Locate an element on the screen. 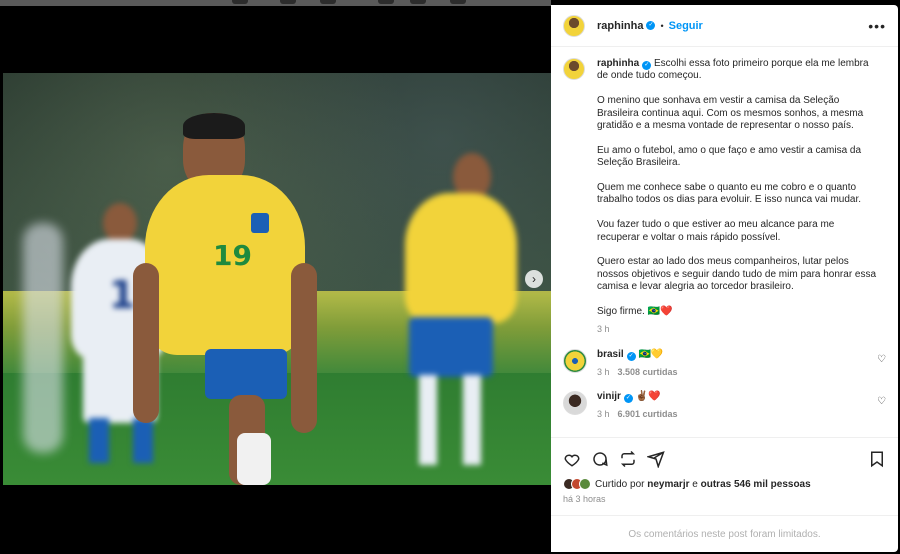  comment-username: brasil is located at coordinates (610, 354).